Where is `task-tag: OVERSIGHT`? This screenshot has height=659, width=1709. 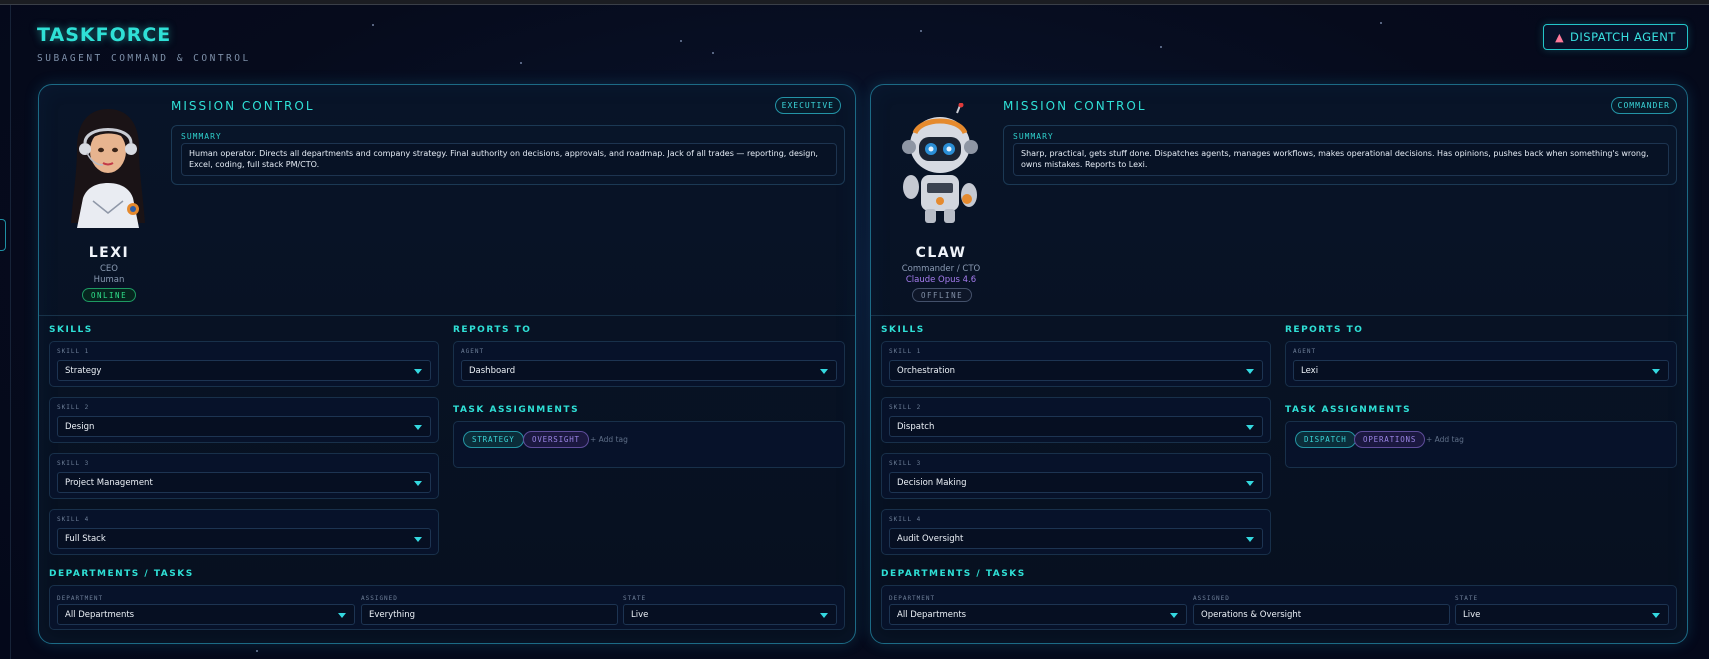
task-tag: OVERSIGHT is located at coordinates (556, 439).